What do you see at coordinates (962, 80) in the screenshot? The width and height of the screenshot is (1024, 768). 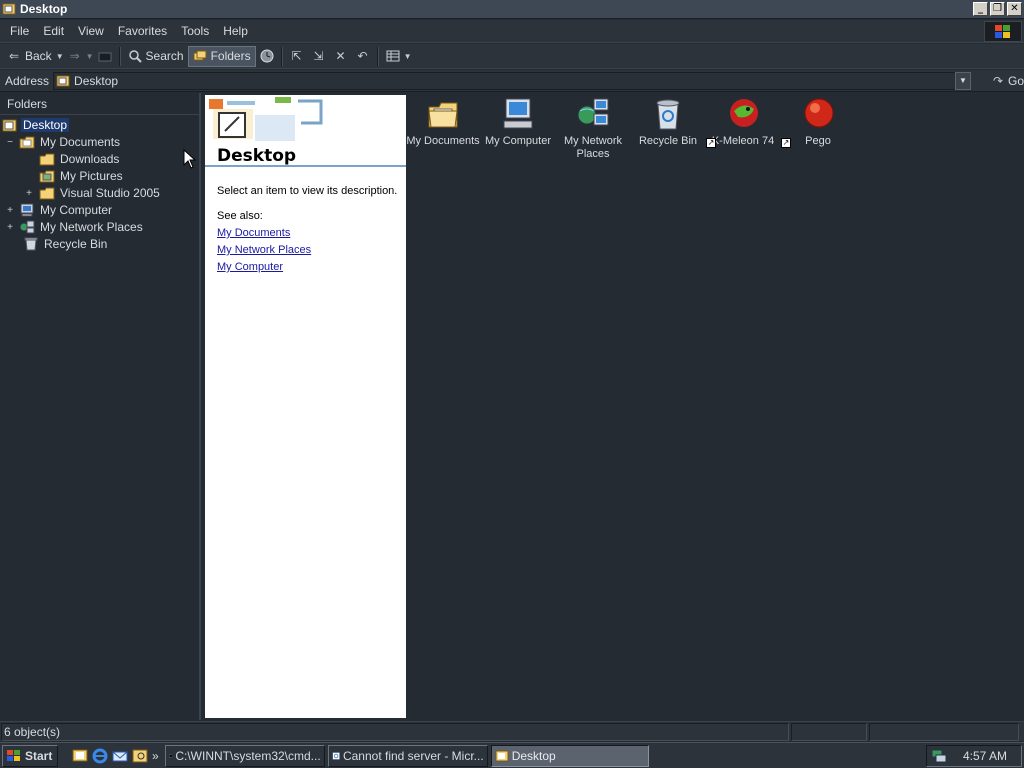 I see `address-dropdown-icon: ▼` at bounding box center [962, 80].